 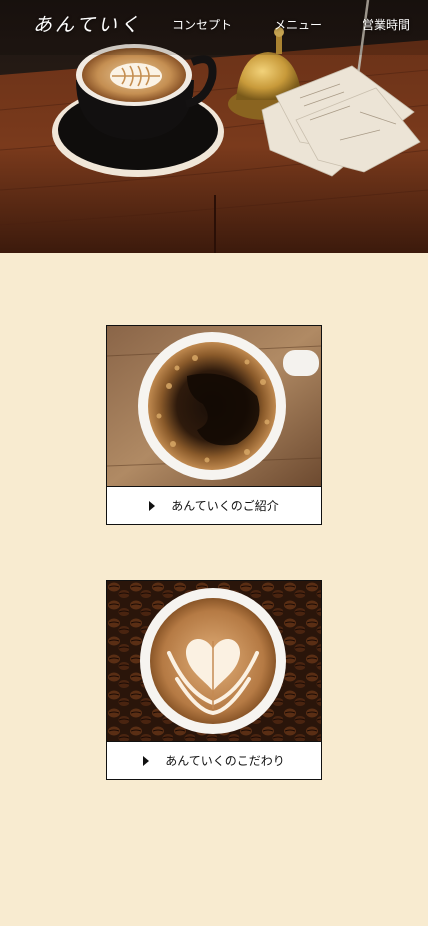 What do you see at coordinates (202, 24) in the screenshot?
I see `nav-link-concept: コンセプト` at bounding box center [202, 24].